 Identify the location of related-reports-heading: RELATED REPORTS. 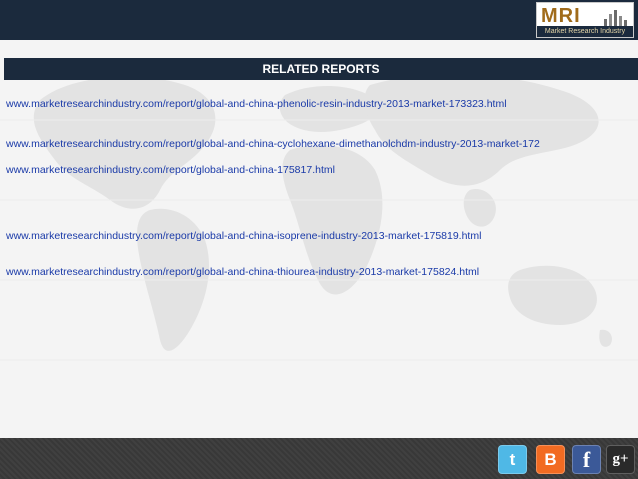
(321, 69).